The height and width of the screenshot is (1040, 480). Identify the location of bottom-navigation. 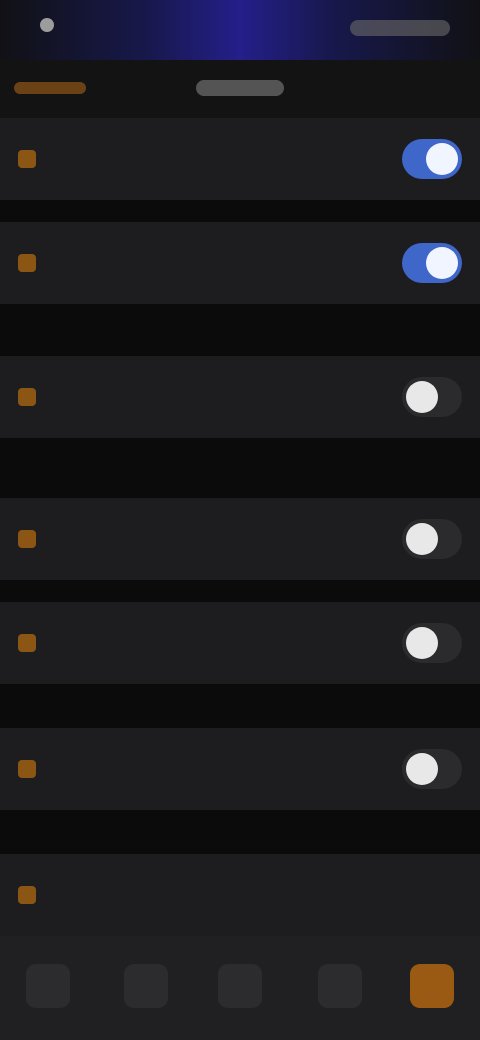
(240, 988).